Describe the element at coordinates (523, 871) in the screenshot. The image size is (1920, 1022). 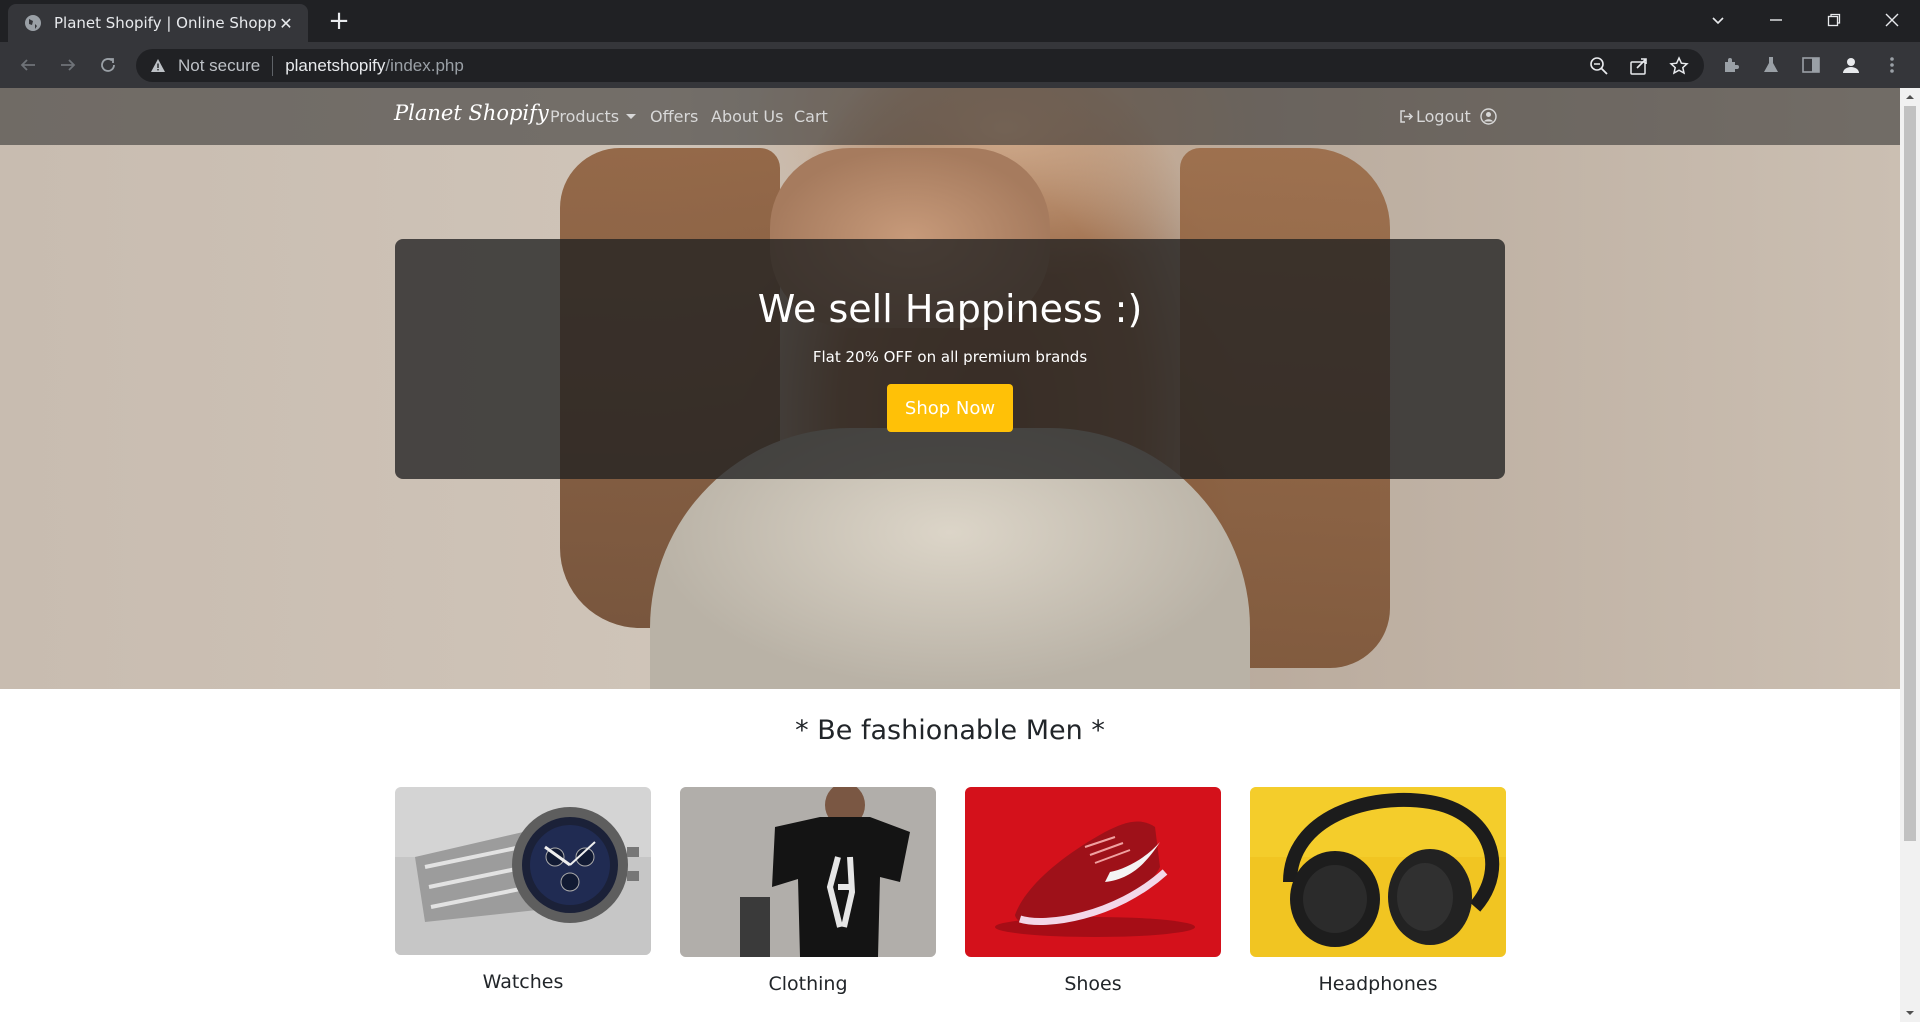
I see `watch-image` at that location.